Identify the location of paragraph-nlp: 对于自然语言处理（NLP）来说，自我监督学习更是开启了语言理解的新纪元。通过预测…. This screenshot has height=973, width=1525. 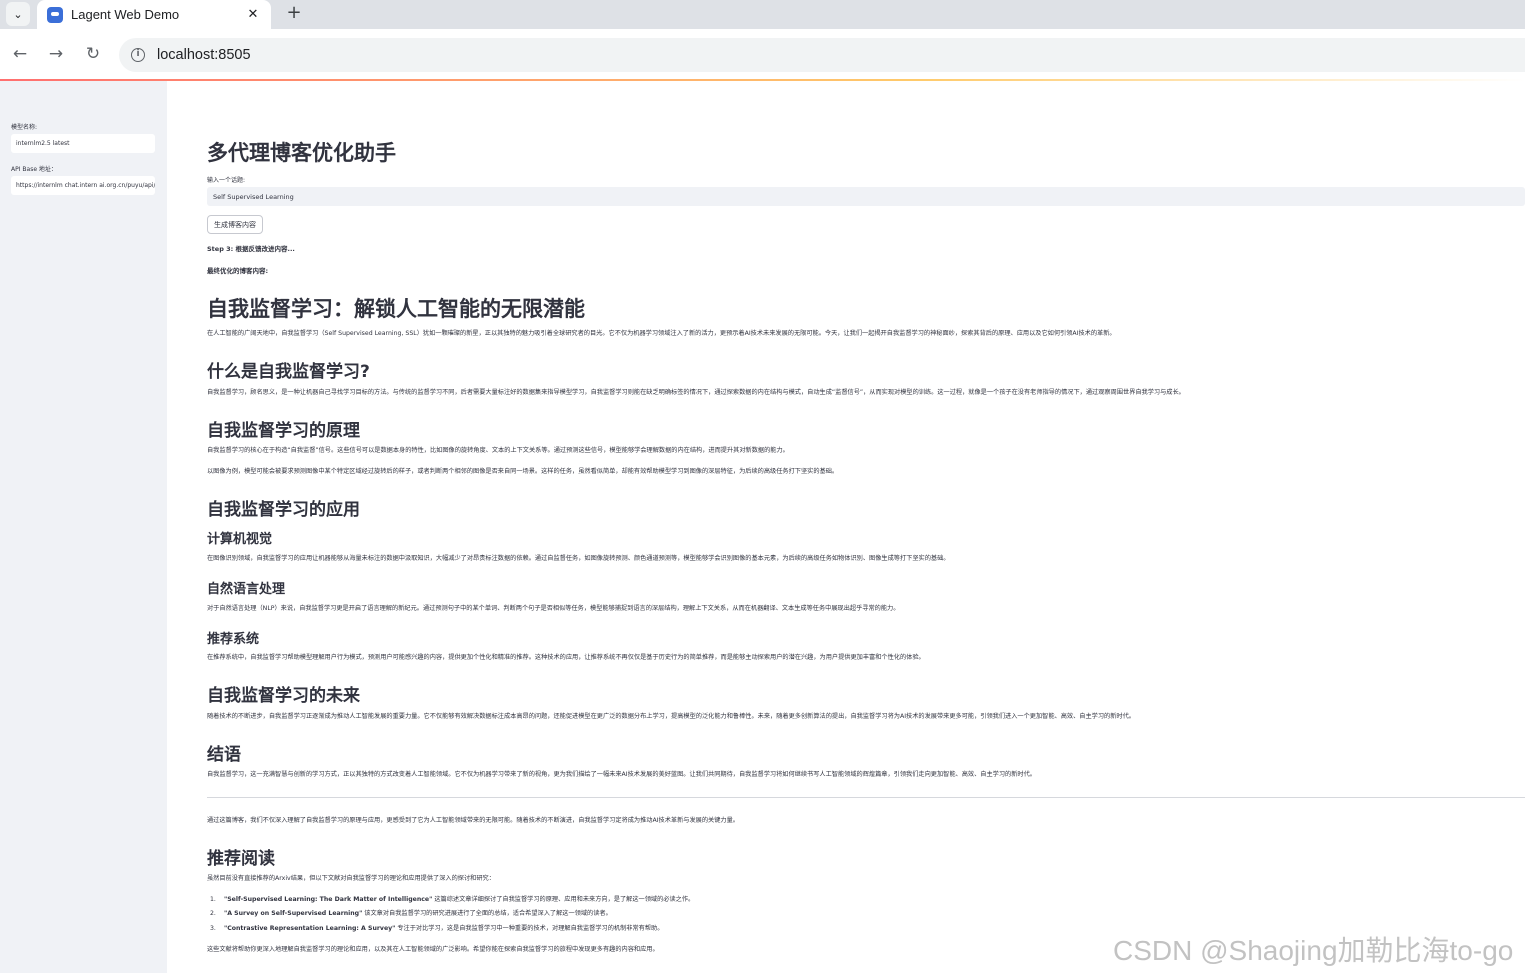
(553, 608).